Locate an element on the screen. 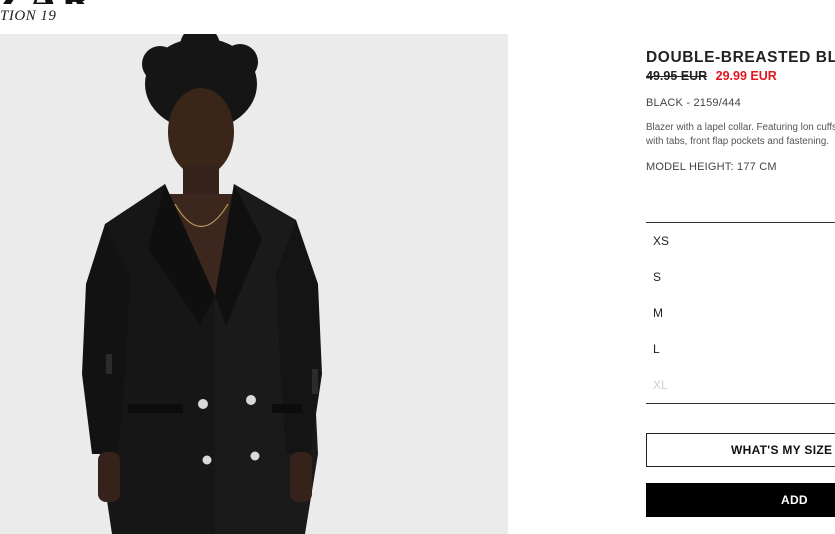 The image size is (835, 534). old-price: 49.95 EUR is located at coordinates (677, 76).